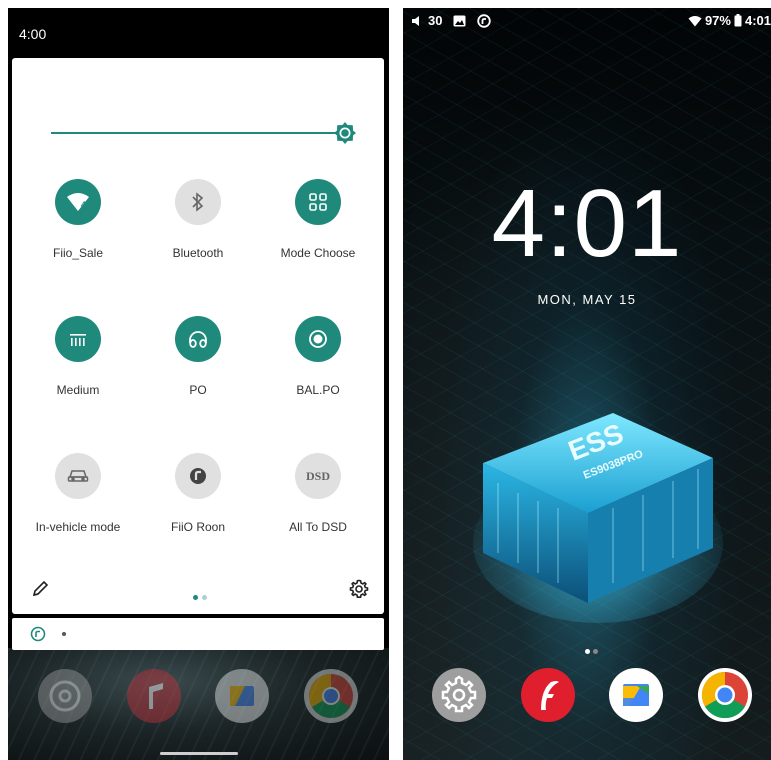  I want to click on balanced-icon, so click(318, 339).